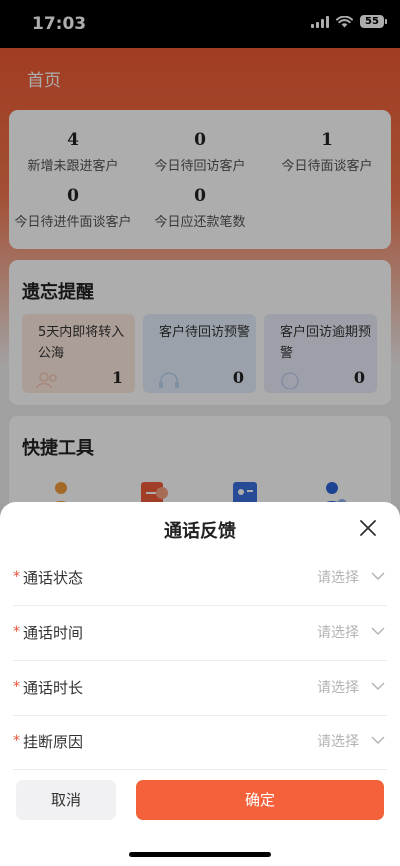  Describe the element at coordinates (200, 854) in the screenshot. I see `home-indicator` at that location.